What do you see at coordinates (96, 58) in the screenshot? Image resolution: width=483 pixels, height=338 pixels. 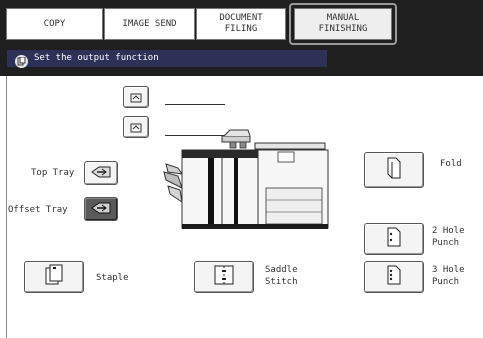 I see `message-text: Set the output function` at bounding box center [96, 58].